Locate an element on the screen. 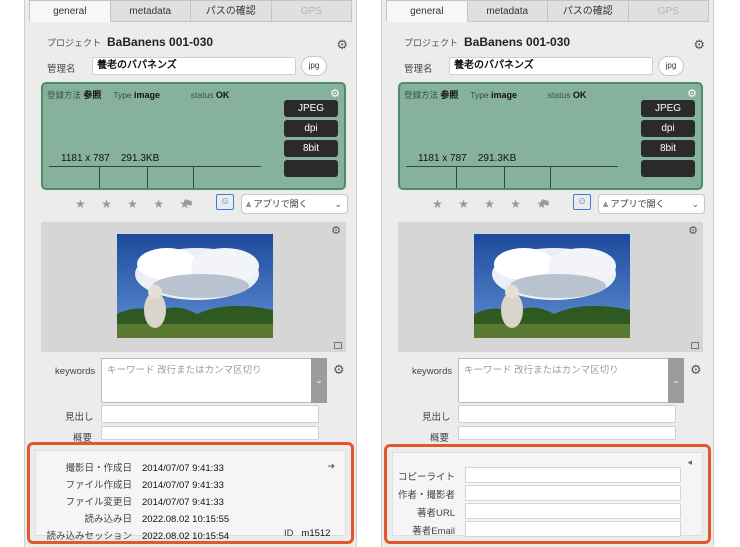  date-row: ファイル変更日 2014/07/07 9:41:33 is located at coordinates (144, 502).